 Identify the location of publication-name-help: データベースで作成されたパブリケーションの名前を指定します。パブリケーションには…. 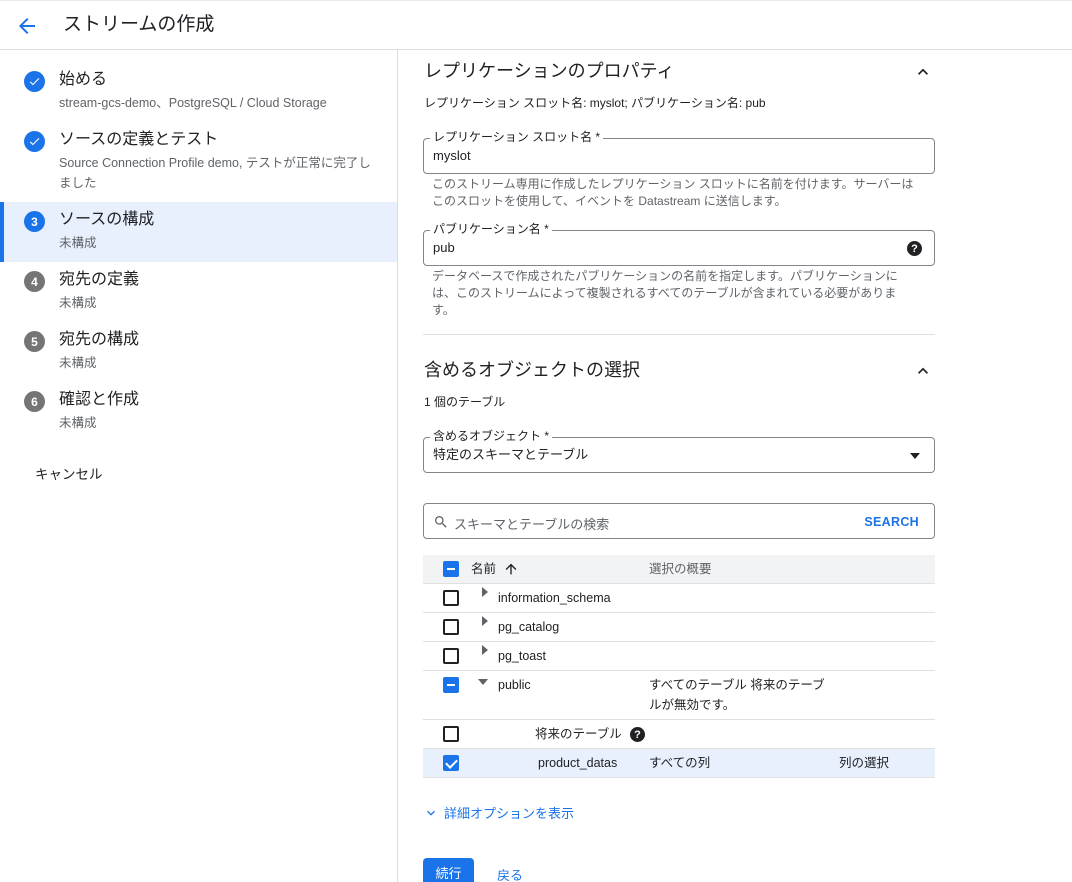
(665, 293).